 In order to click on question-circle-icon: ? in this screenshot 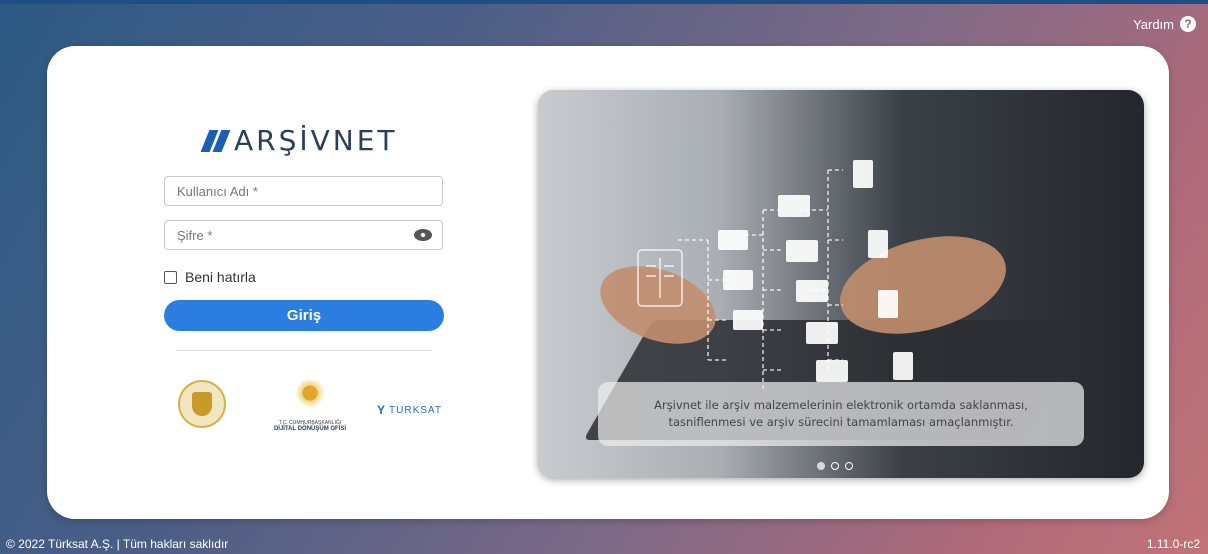, I will do `click(1188, 24)`.